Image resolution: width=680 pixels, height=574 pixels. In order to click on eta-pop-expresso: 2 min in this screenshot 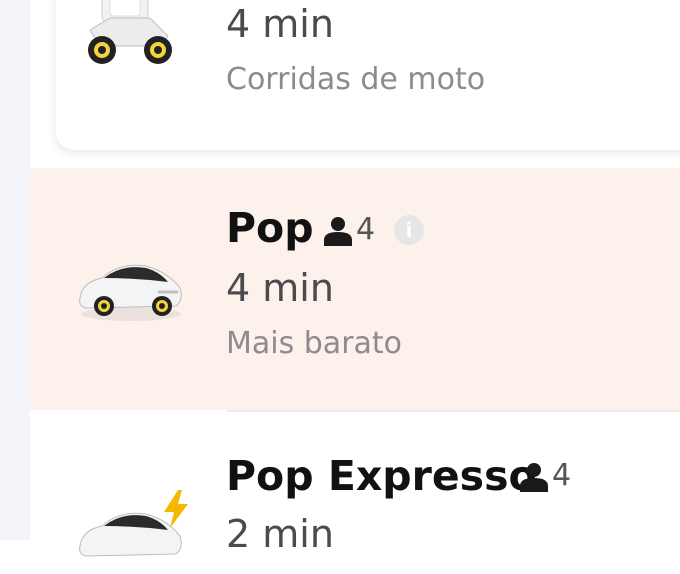, I will do `click(280, 534)`.